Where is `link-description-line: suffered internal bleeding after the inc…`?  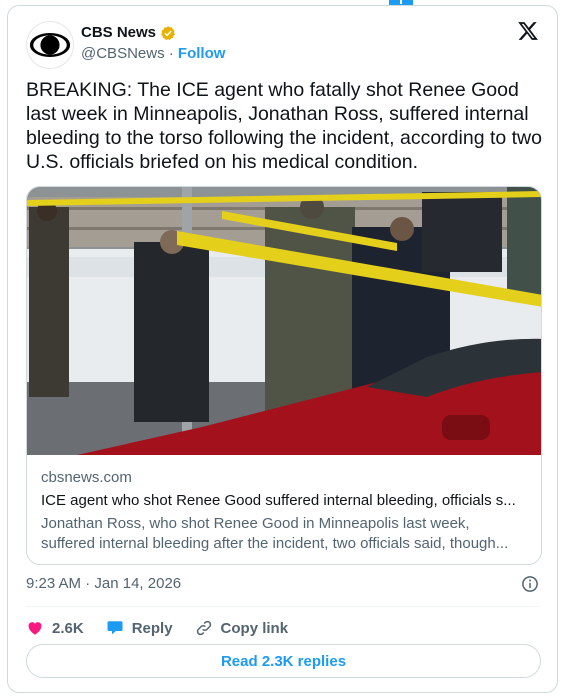 link-description-line: suffered internal bleeding after the inc… is located at coordinates (275, 543).